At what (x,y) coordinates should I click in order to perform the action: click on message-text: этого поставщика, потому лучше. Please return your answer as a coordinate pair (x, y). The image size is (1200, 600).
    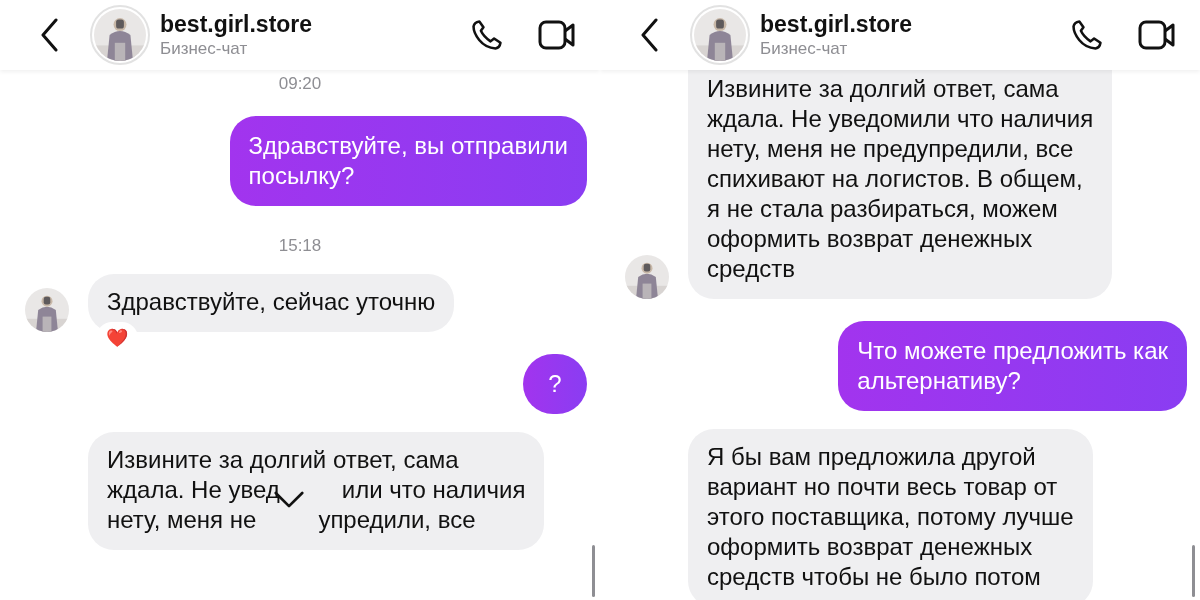
    Looking at the image, I should click on (890, 517).